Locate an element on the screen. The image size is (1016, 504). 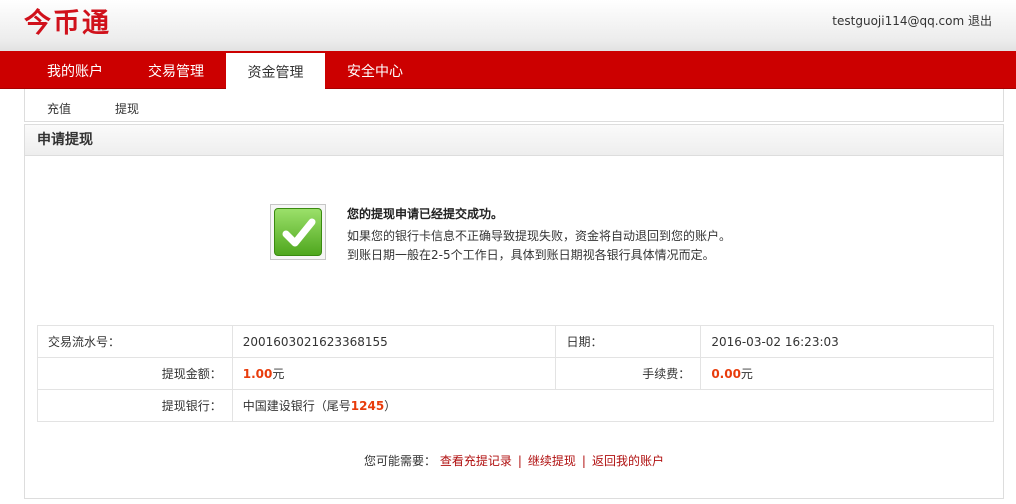
user-area: testguoji114@qq.com 退出 is located at coordinates (912, 20).